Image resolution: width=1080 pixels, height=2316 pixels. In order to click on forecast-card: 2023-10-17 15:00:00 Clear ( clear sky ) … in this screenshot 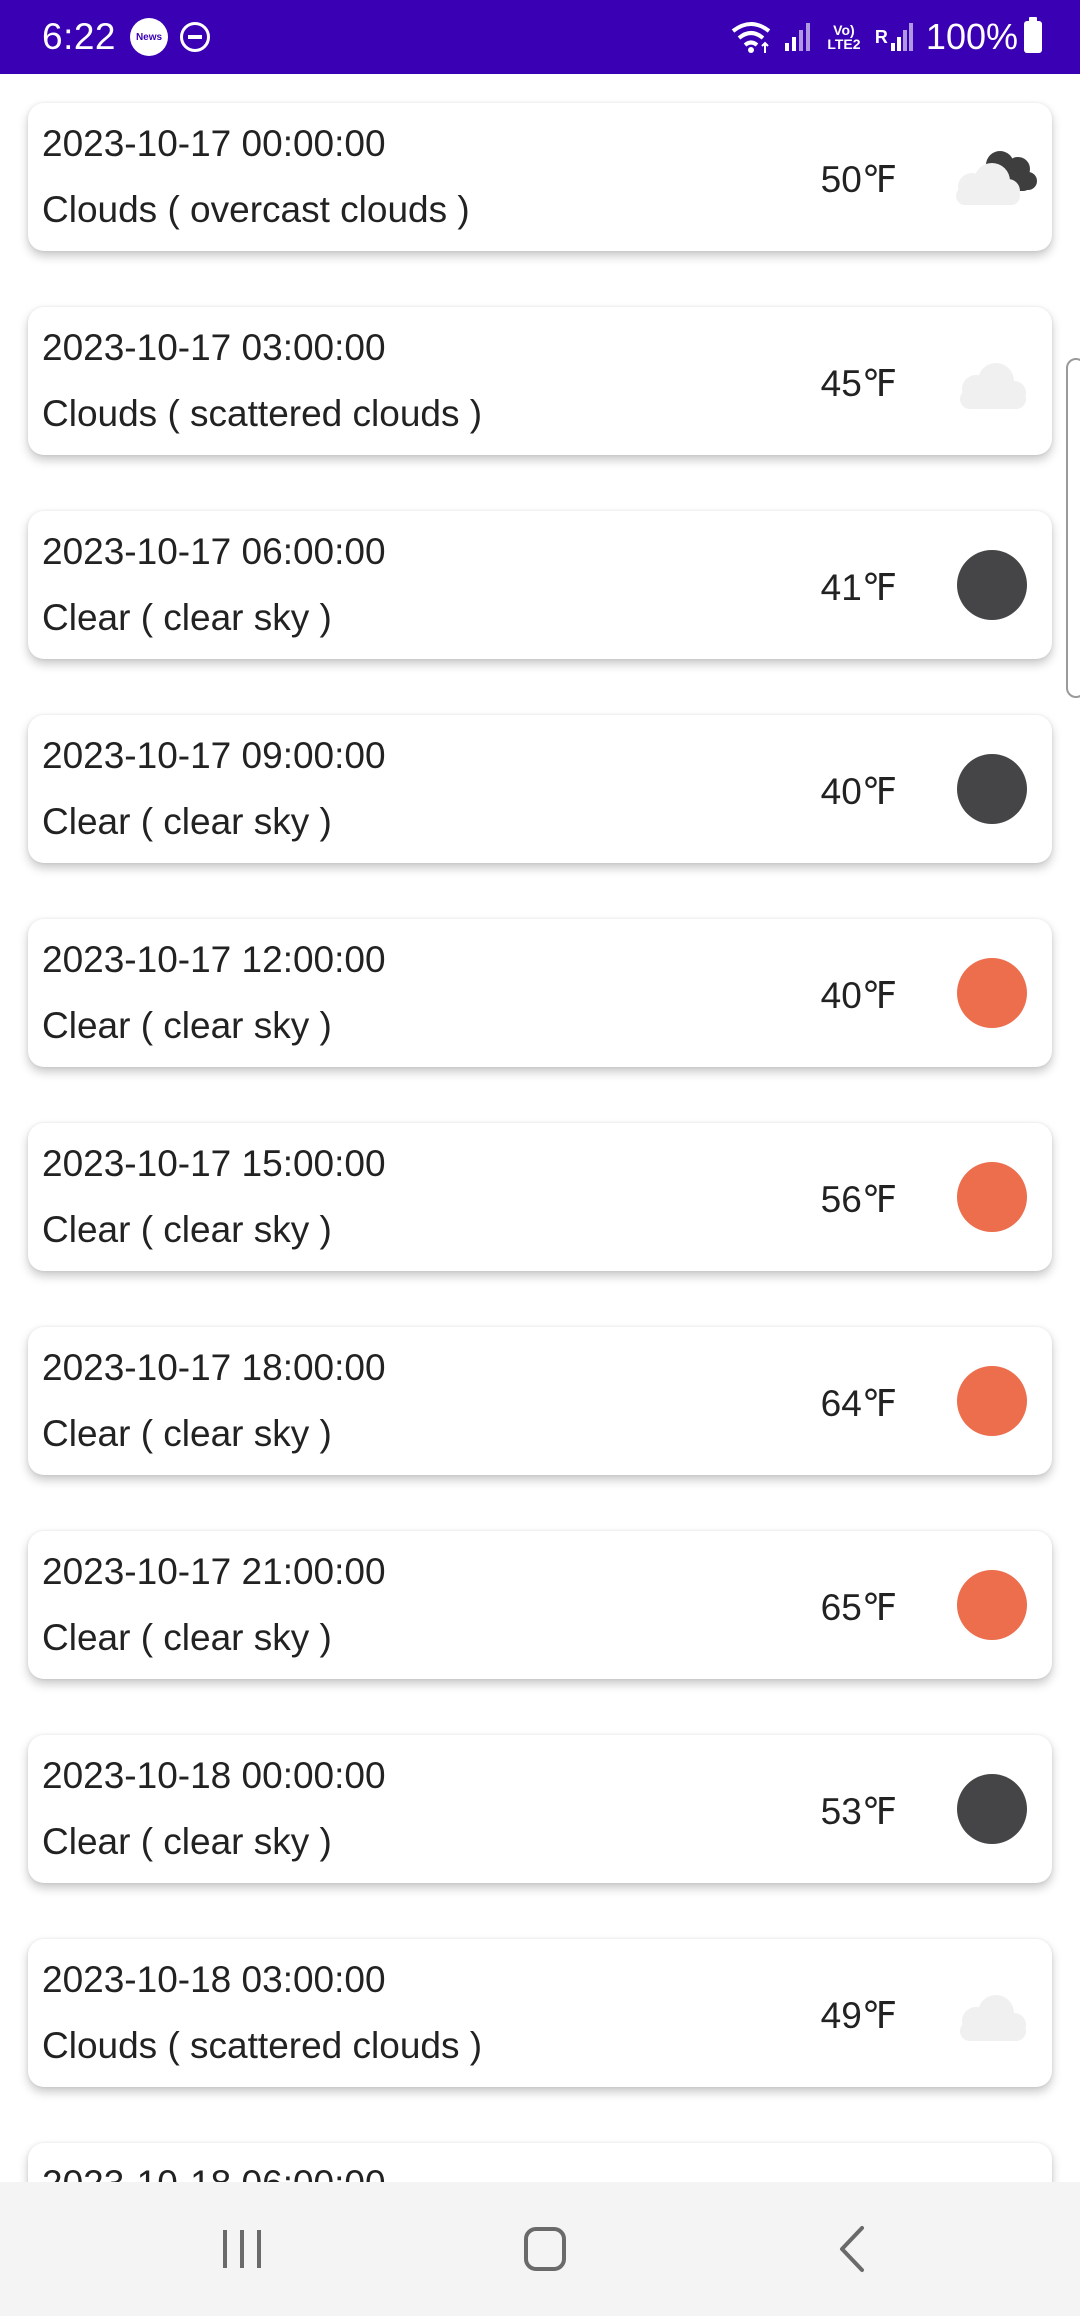, I will do `click(540, 1197)`.